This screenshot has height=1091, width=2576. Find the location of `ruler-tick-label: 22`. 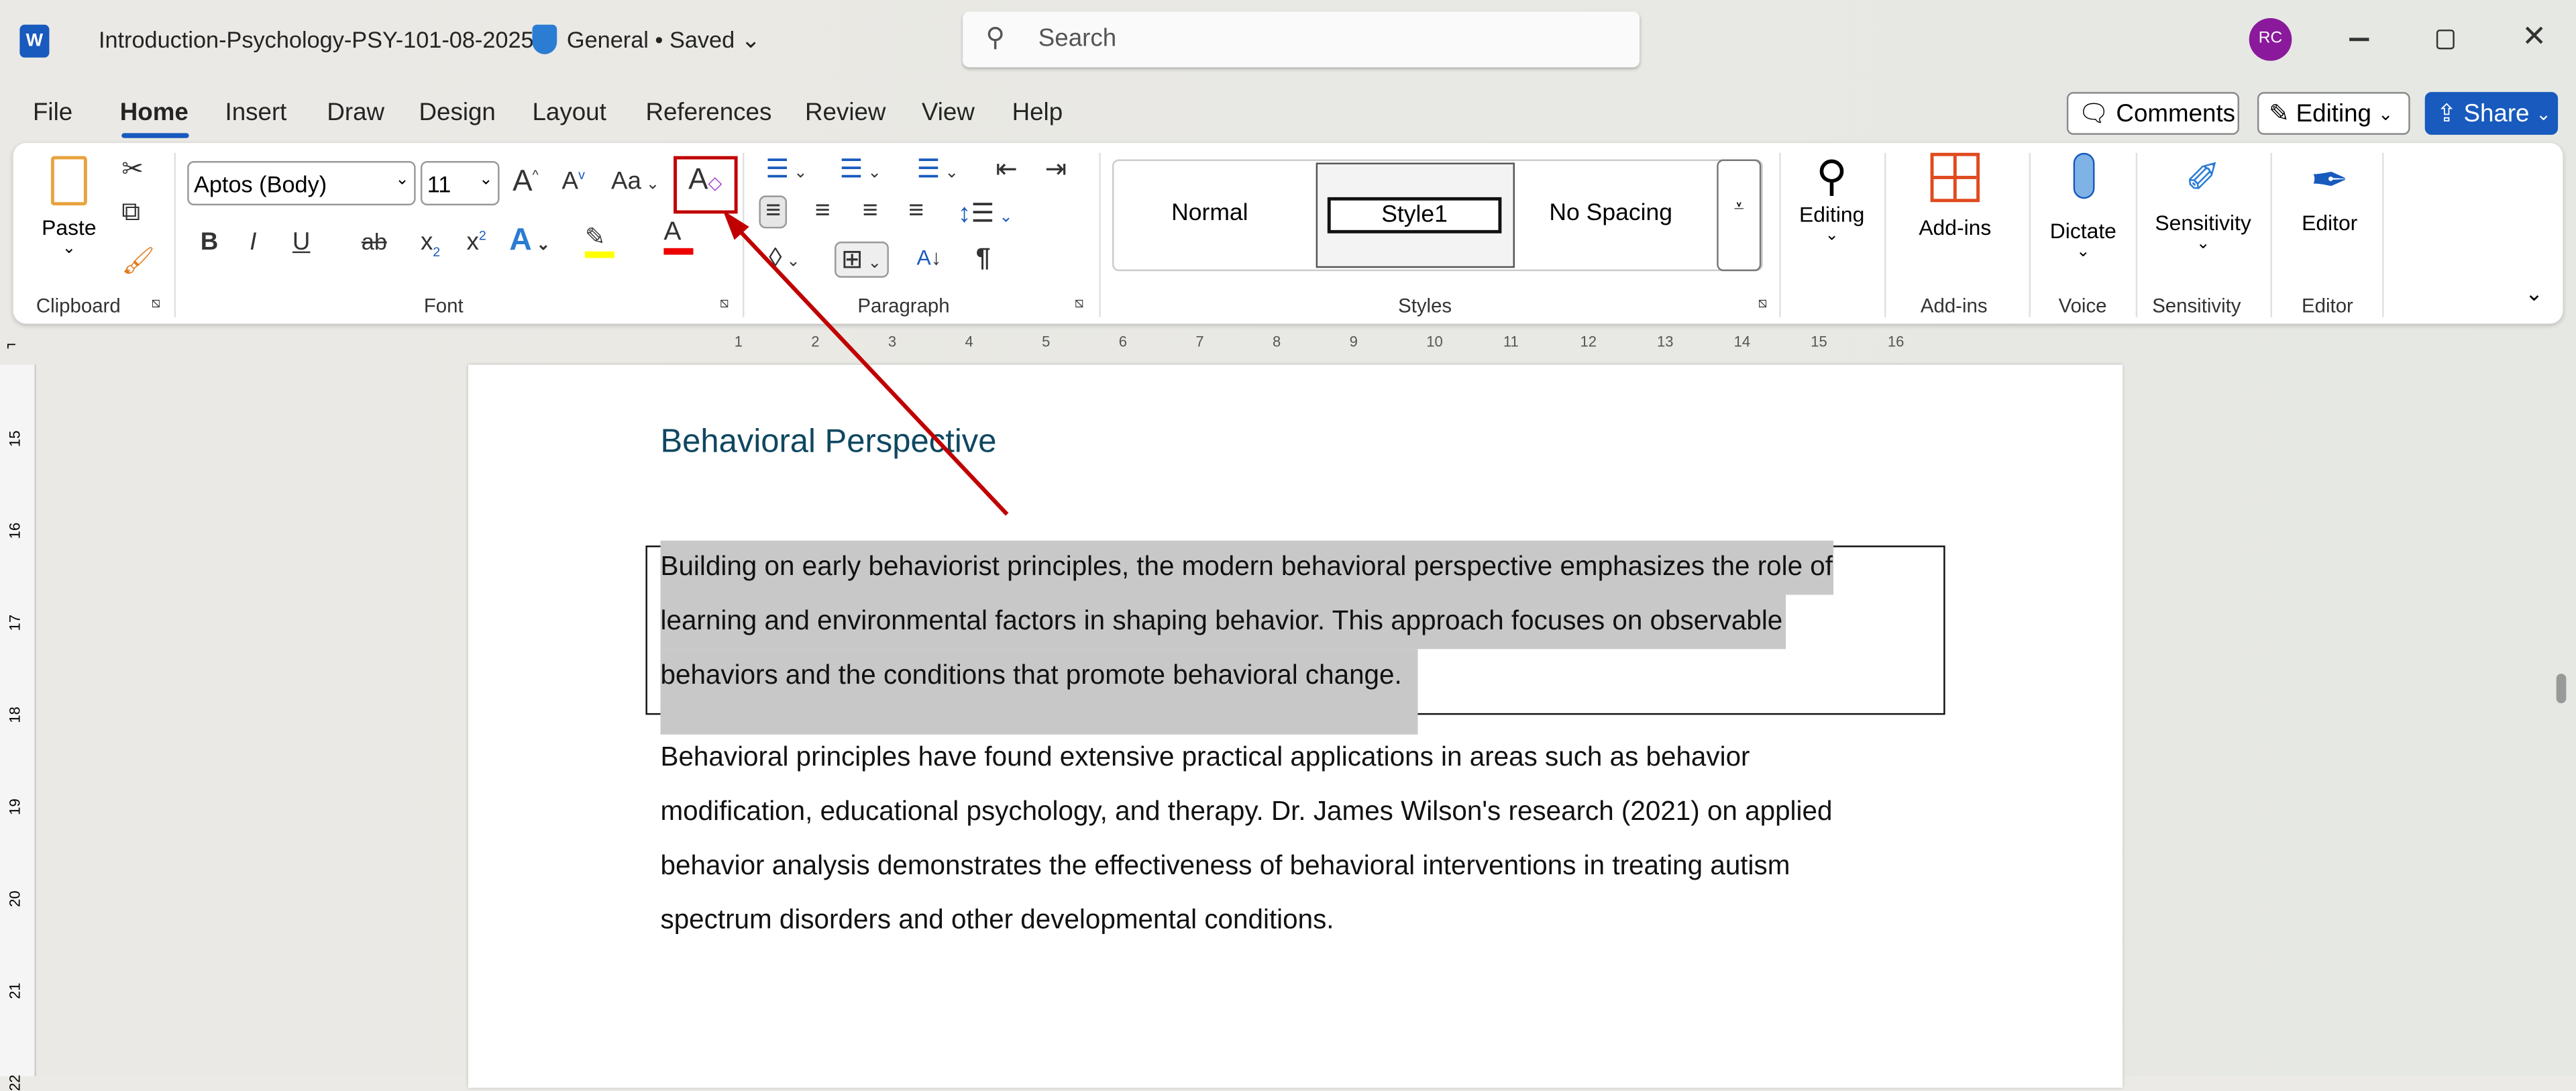

ruler-tick-label: 22 is located at coordinates (14, 1082).